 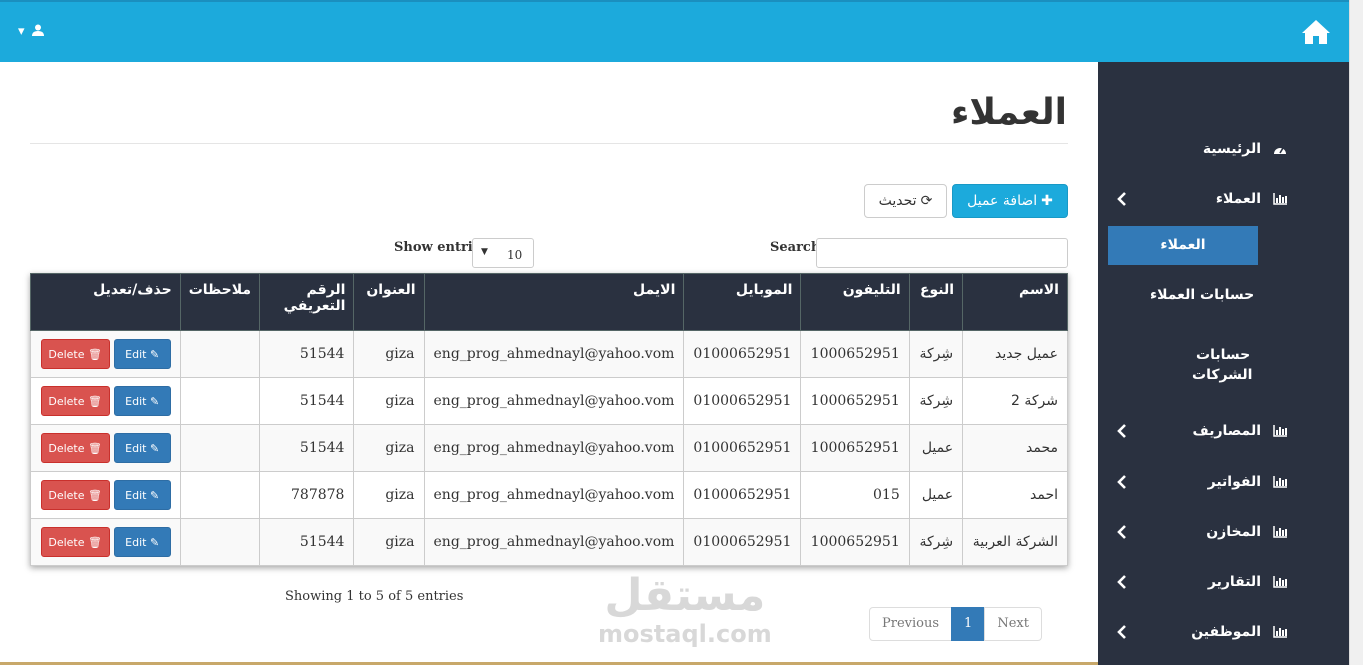 What do you see at coordinates (307, 495) in the screenshot?
I see `id-number-cell: 787878` at bounding box center [307, 495].